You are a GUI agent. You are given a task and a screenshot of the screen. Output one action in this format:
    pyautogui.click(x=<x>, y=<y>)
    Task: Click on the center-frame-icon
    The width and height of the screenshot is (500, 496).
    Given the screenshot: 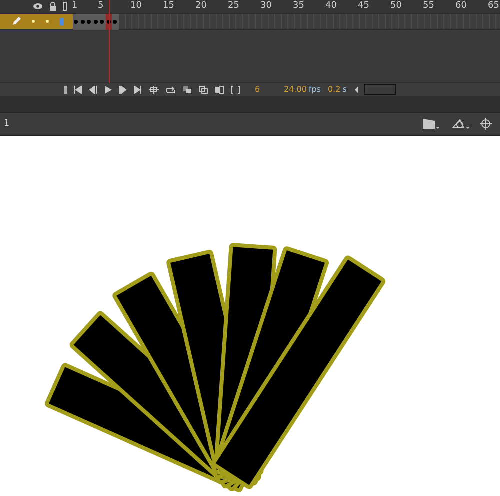 What is the action you would take?
    pyautogui.click(x=154, y=90)
    